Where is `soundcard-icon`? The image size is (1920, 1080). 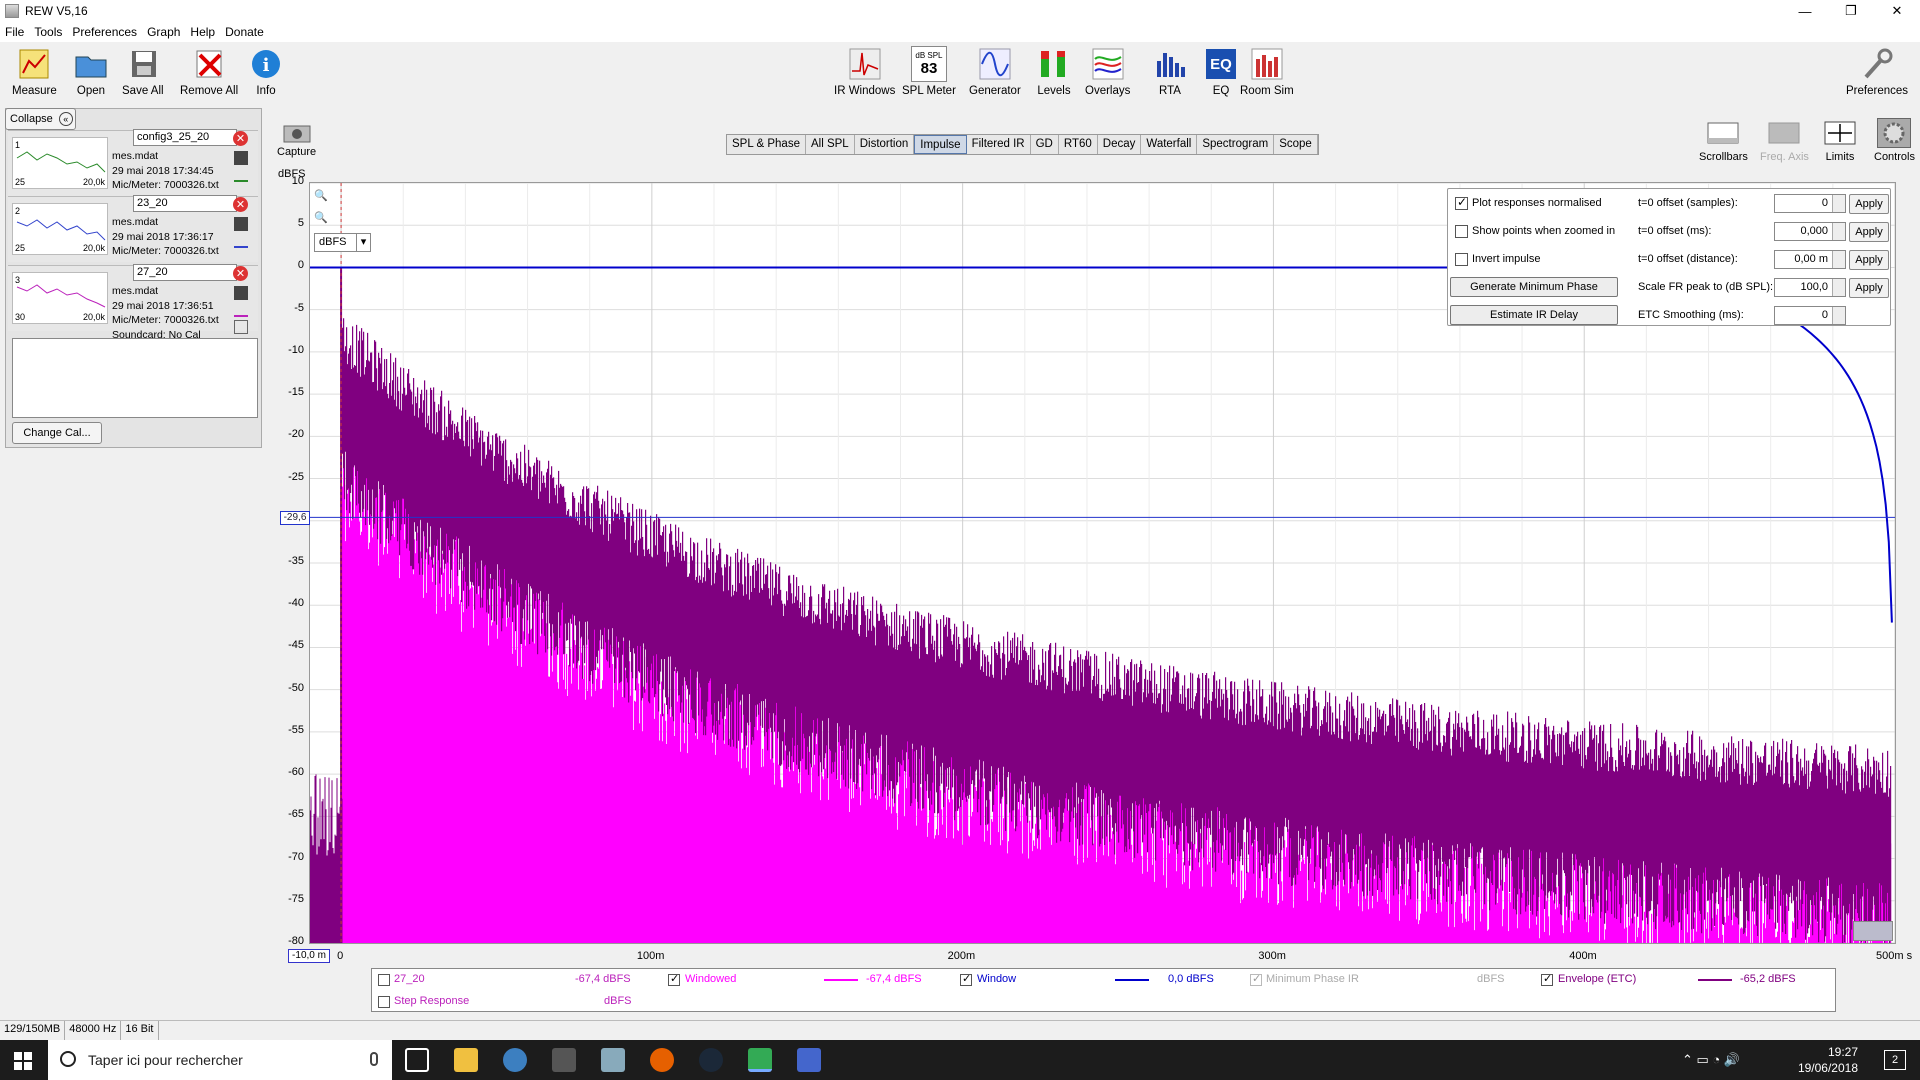
soundcard-icon is located at coordinates (241, 327).